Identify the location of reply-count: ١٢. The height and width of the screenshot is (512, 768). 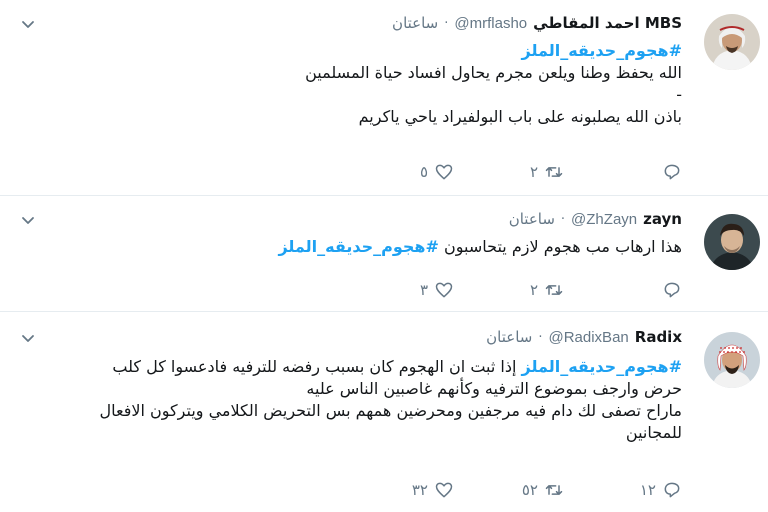
(647, 490).